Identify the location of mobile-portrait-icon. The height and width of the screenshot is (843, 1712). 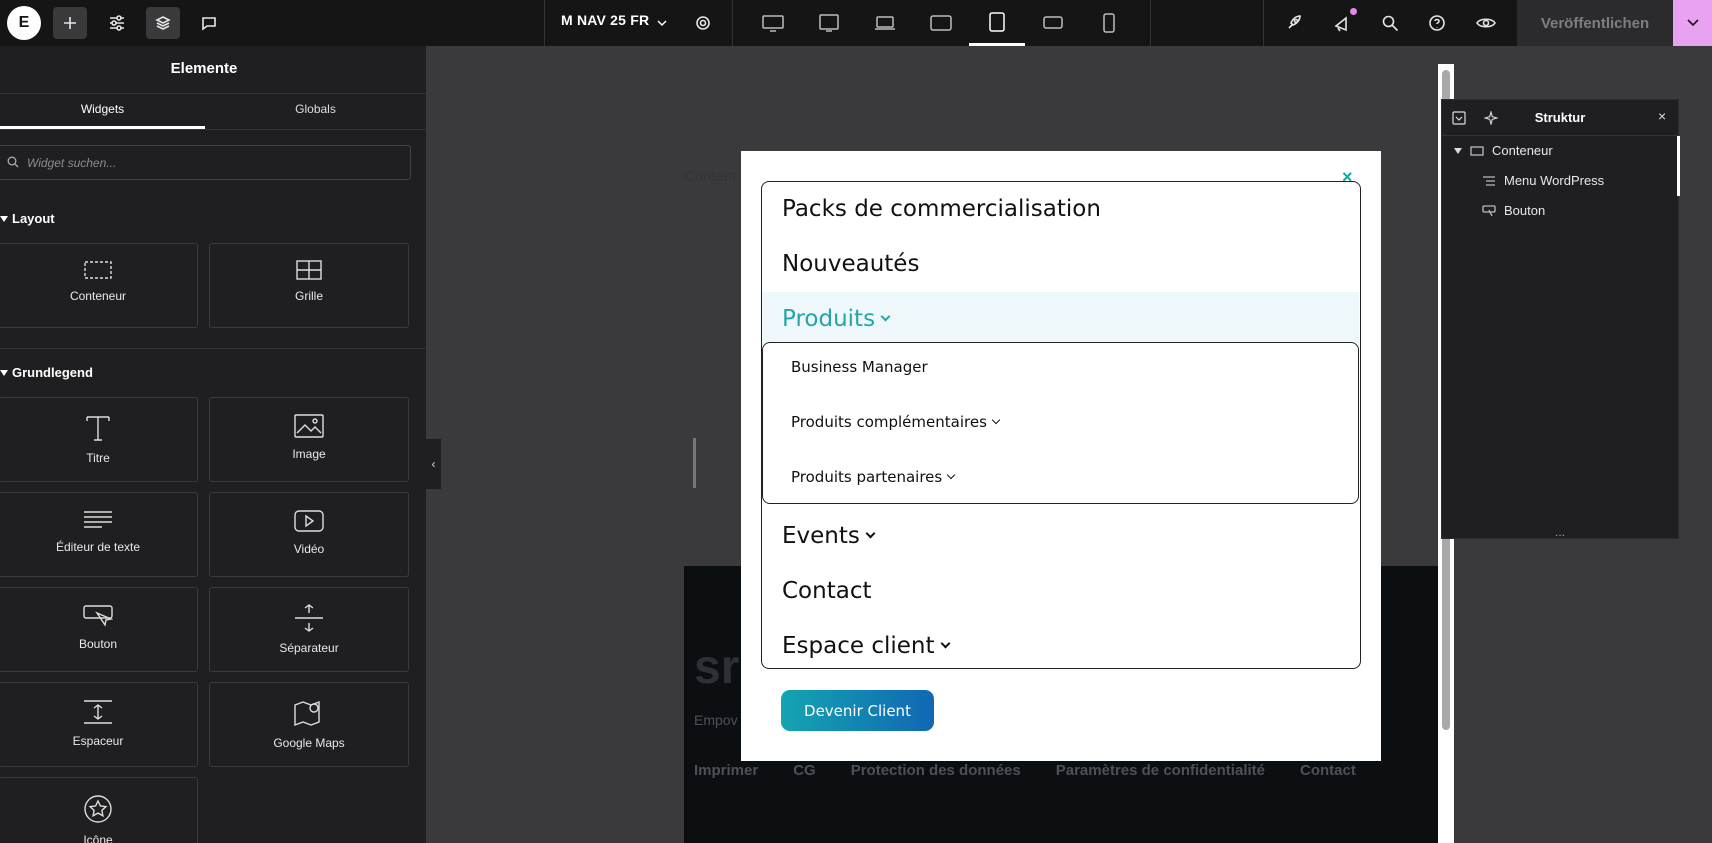
(1109, 23).